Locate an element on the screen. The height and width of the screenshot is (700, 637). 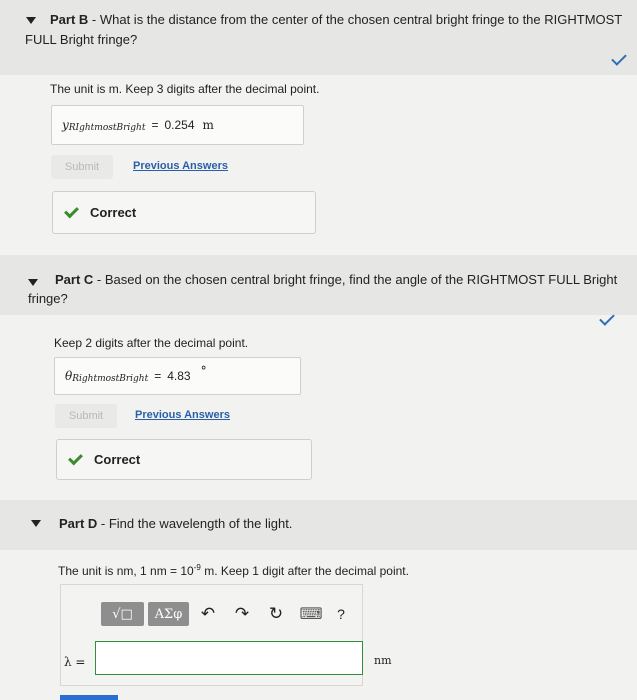
part-c-title-line2: fringe? is located at coordinates (48, 298).